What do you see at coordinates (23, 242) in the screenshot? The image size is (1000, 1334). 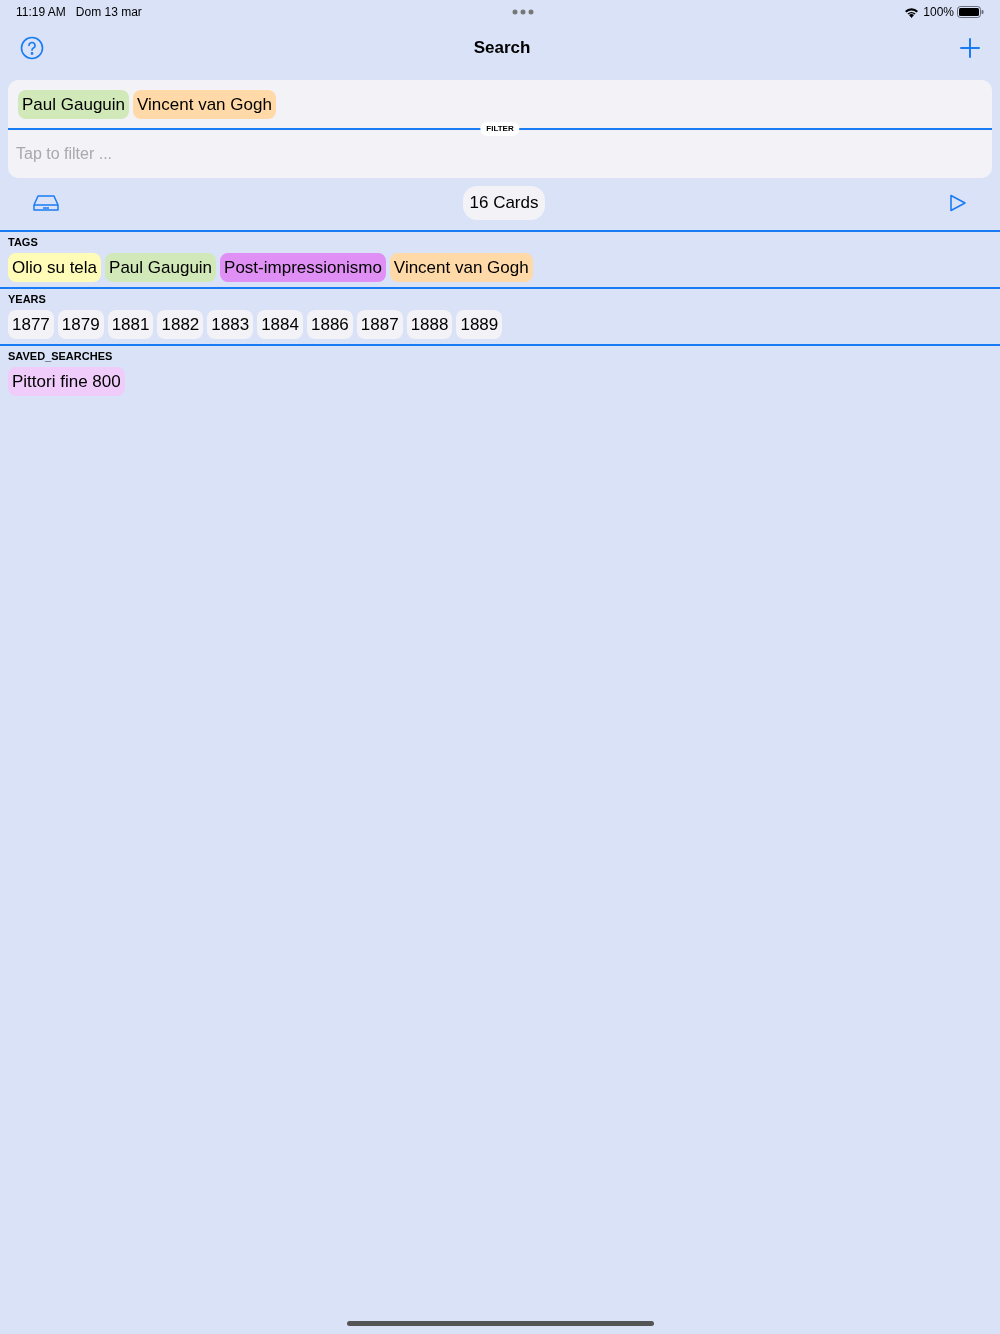 I see `section-heading: TAGS` at bounding box center [23, 242].